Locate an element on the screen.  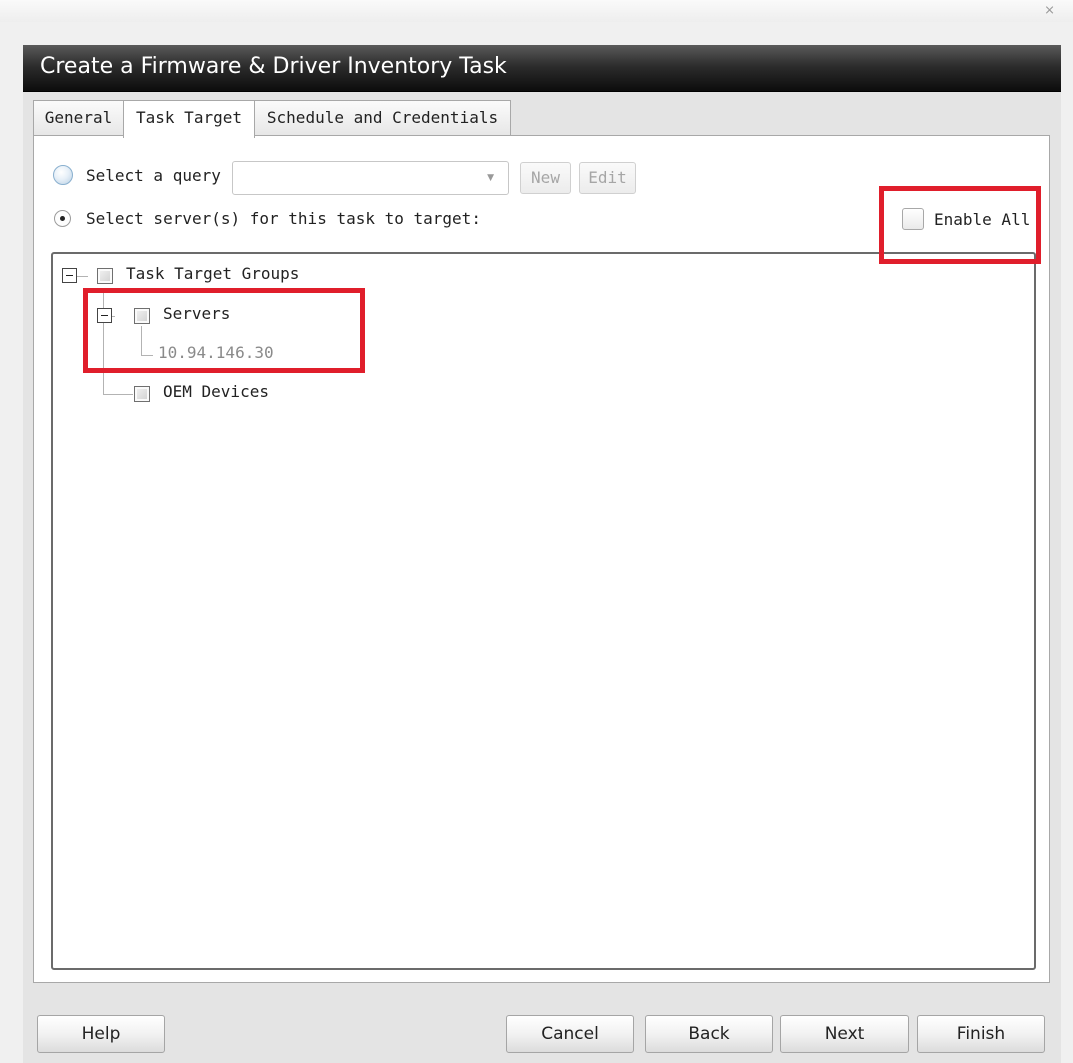
window-chrome: ⨯ is located at coordinates (536, 11).